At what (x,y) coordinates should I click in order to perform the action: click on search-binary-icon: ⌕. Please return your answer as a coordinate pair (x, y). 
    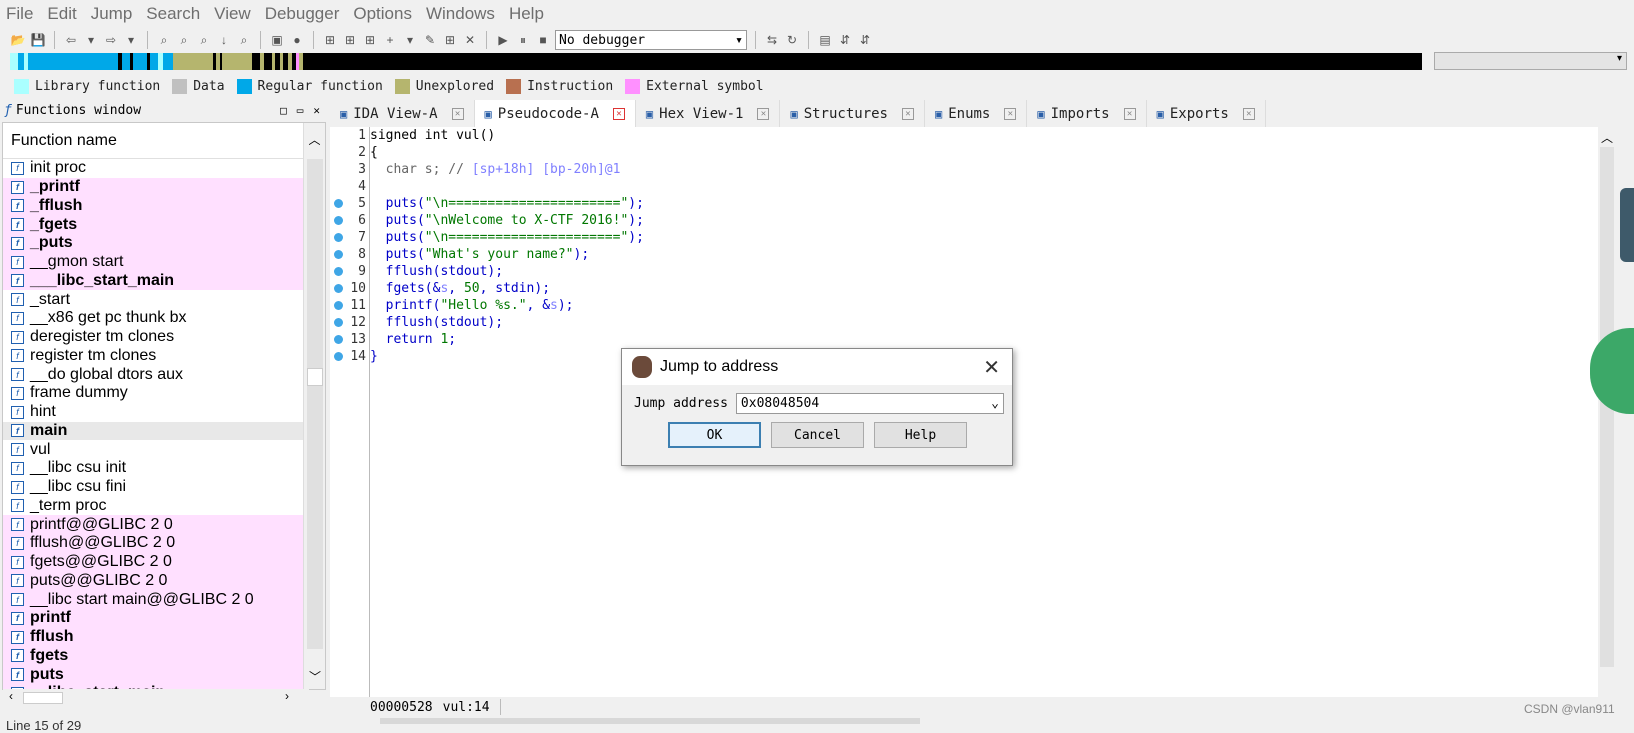
    Looking at the image, I should click on (184, 40).